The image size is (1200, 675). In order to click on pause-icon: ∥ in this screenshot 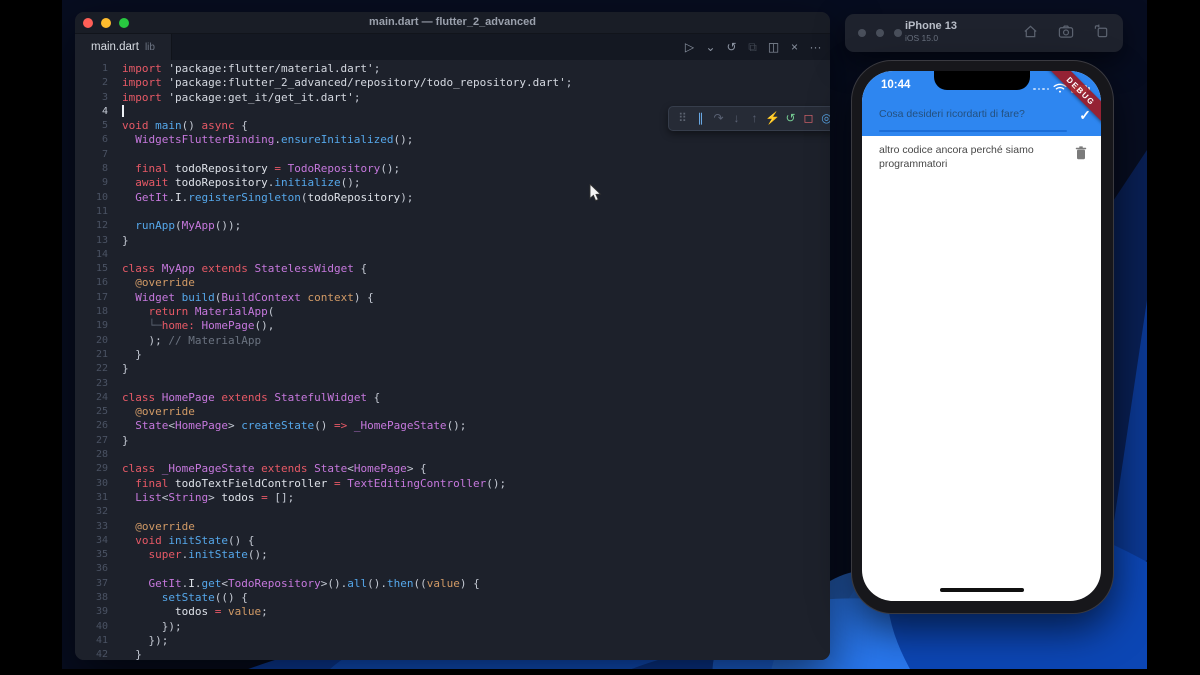, I will do `click(700, 118)`.